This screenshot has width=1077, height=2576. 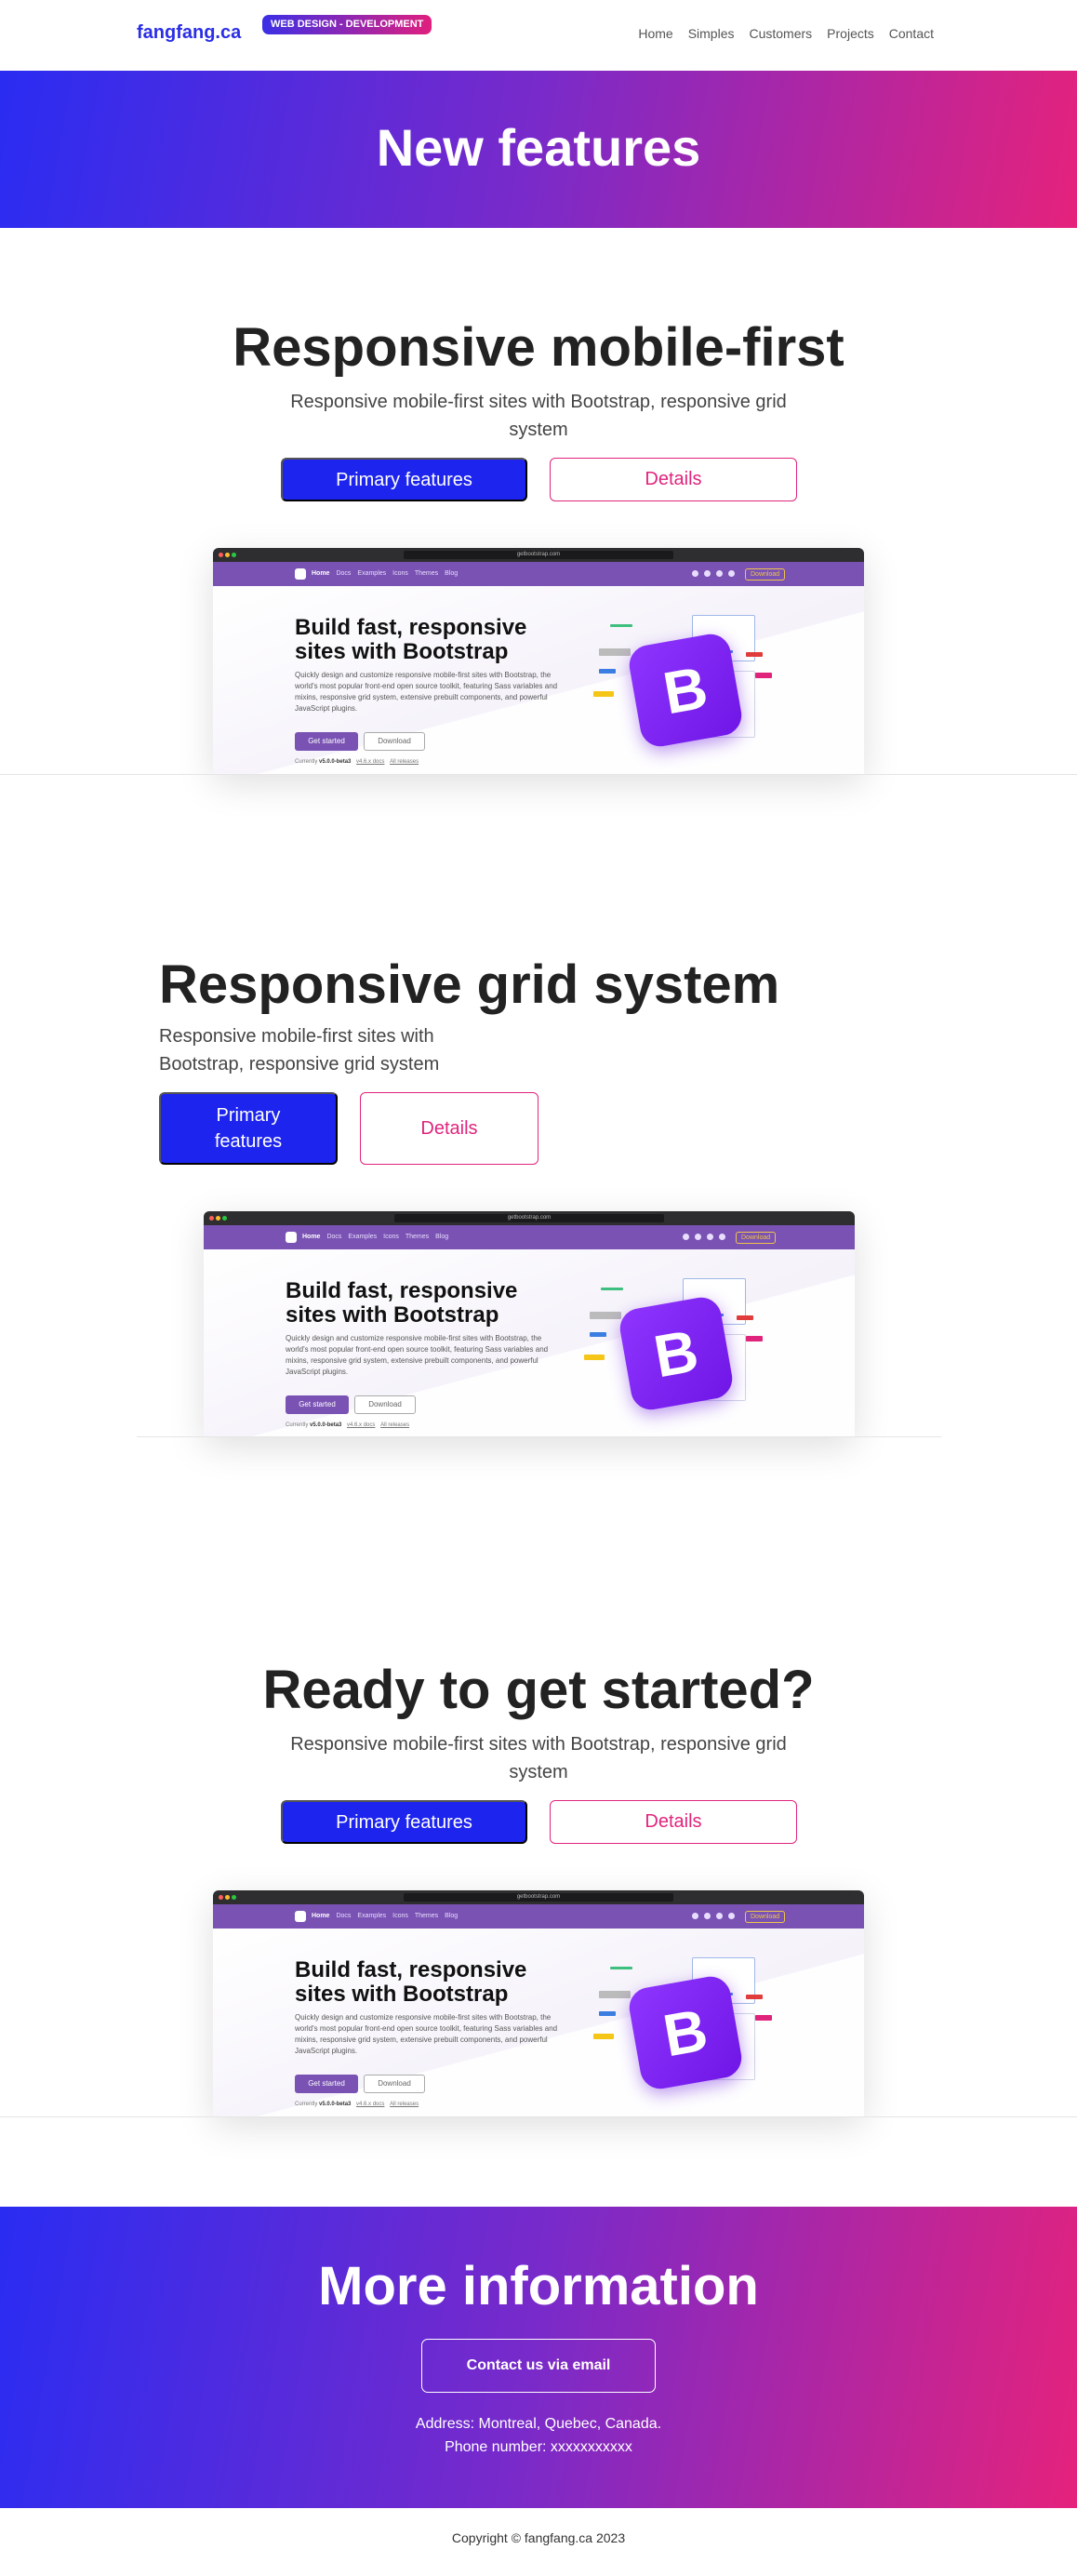 I want to click on address-text: Address: Montreal, Quebec, Canada., so click(x=538, y=2424).